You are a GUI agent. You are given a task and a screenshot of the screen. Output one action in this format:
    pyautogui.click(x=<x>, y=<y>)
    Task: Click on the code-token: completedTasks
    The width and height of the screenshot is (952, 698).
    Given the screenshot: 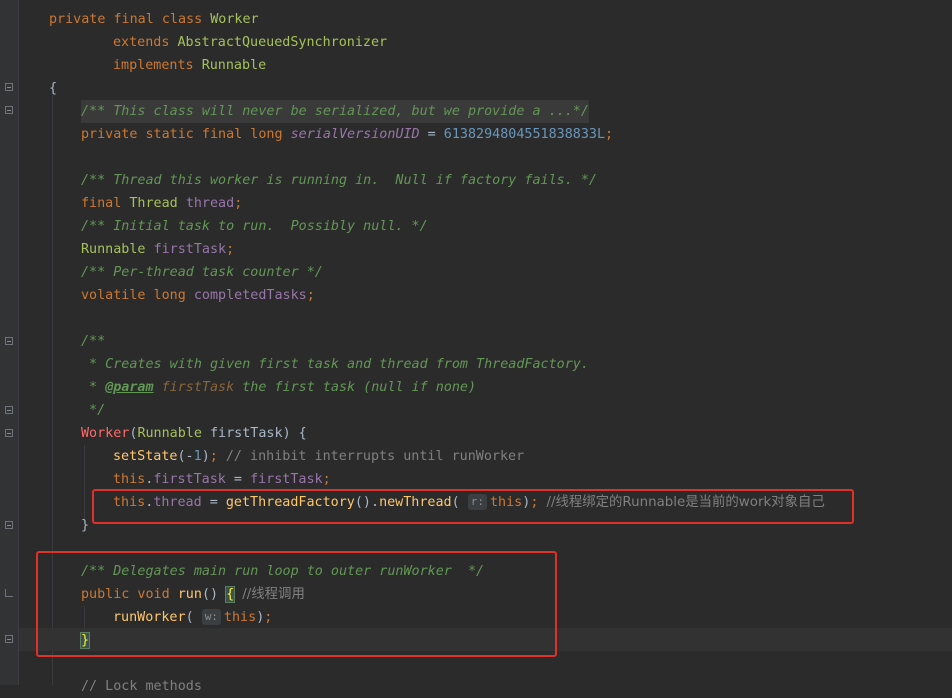 What is the action you would take?
    pyautogui.click(x=250, y=295)
    